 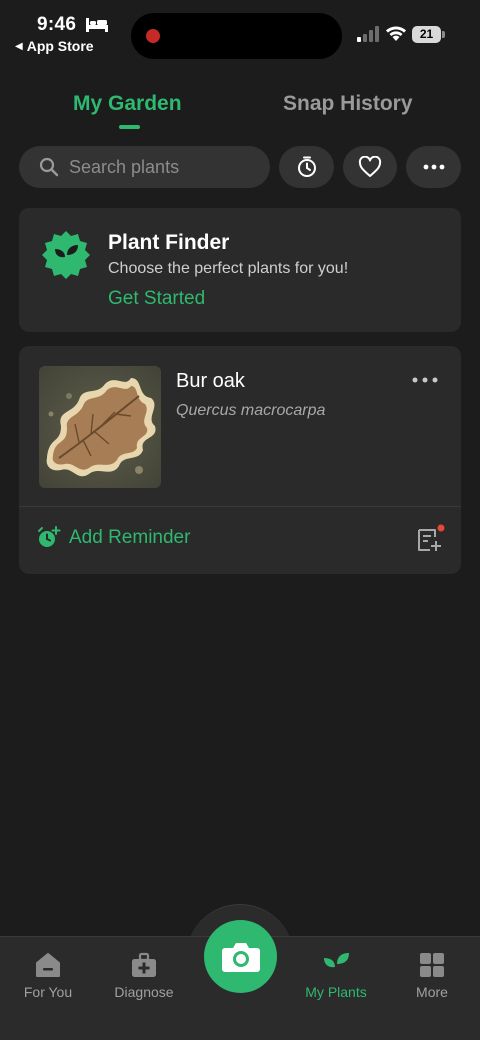 I want to click on back-app-label: App Store, so click(x=60, y=46).